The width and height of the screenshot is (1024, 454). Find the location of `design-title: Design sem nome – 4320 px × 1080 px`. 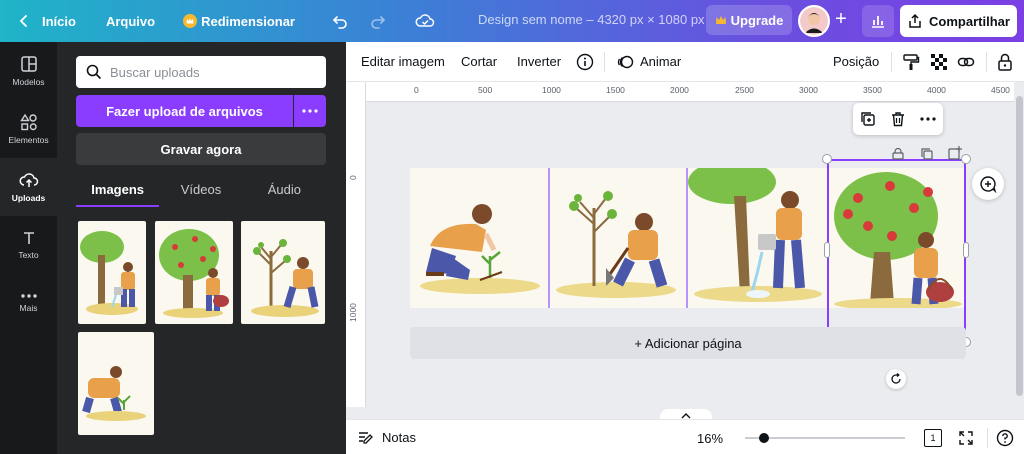

design-title: Design sem nome – 4320 px × 1080 px is located at coordinates (591, 19).